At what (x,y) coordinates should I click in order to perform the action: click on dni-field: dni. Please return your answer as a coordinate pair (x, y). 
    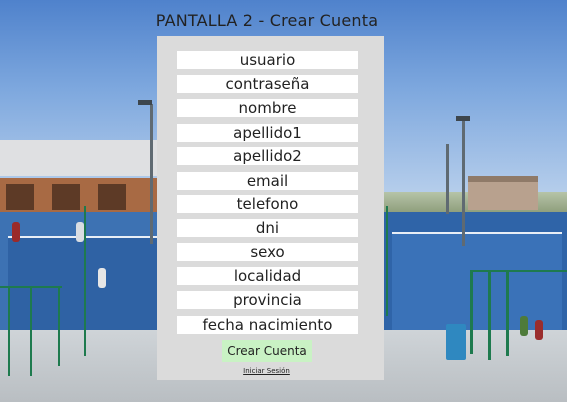
    Looking at the image, I should click on (267, 228).